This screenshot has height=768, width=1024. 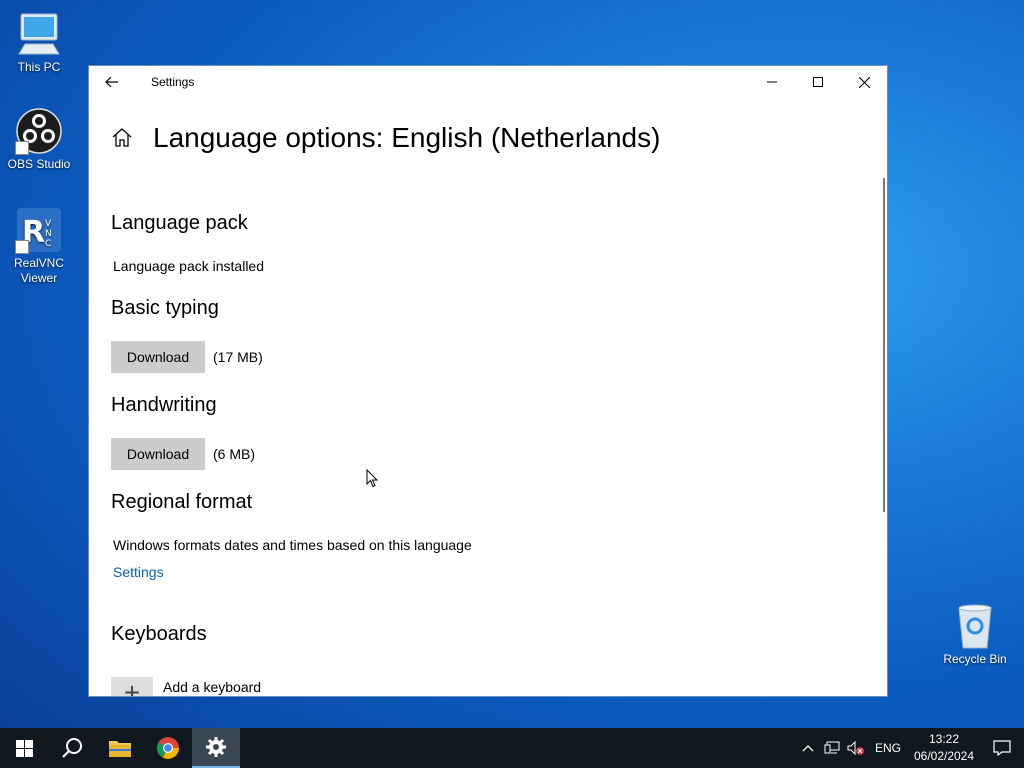 I want to click on home-button, so click(x=122, y=138).